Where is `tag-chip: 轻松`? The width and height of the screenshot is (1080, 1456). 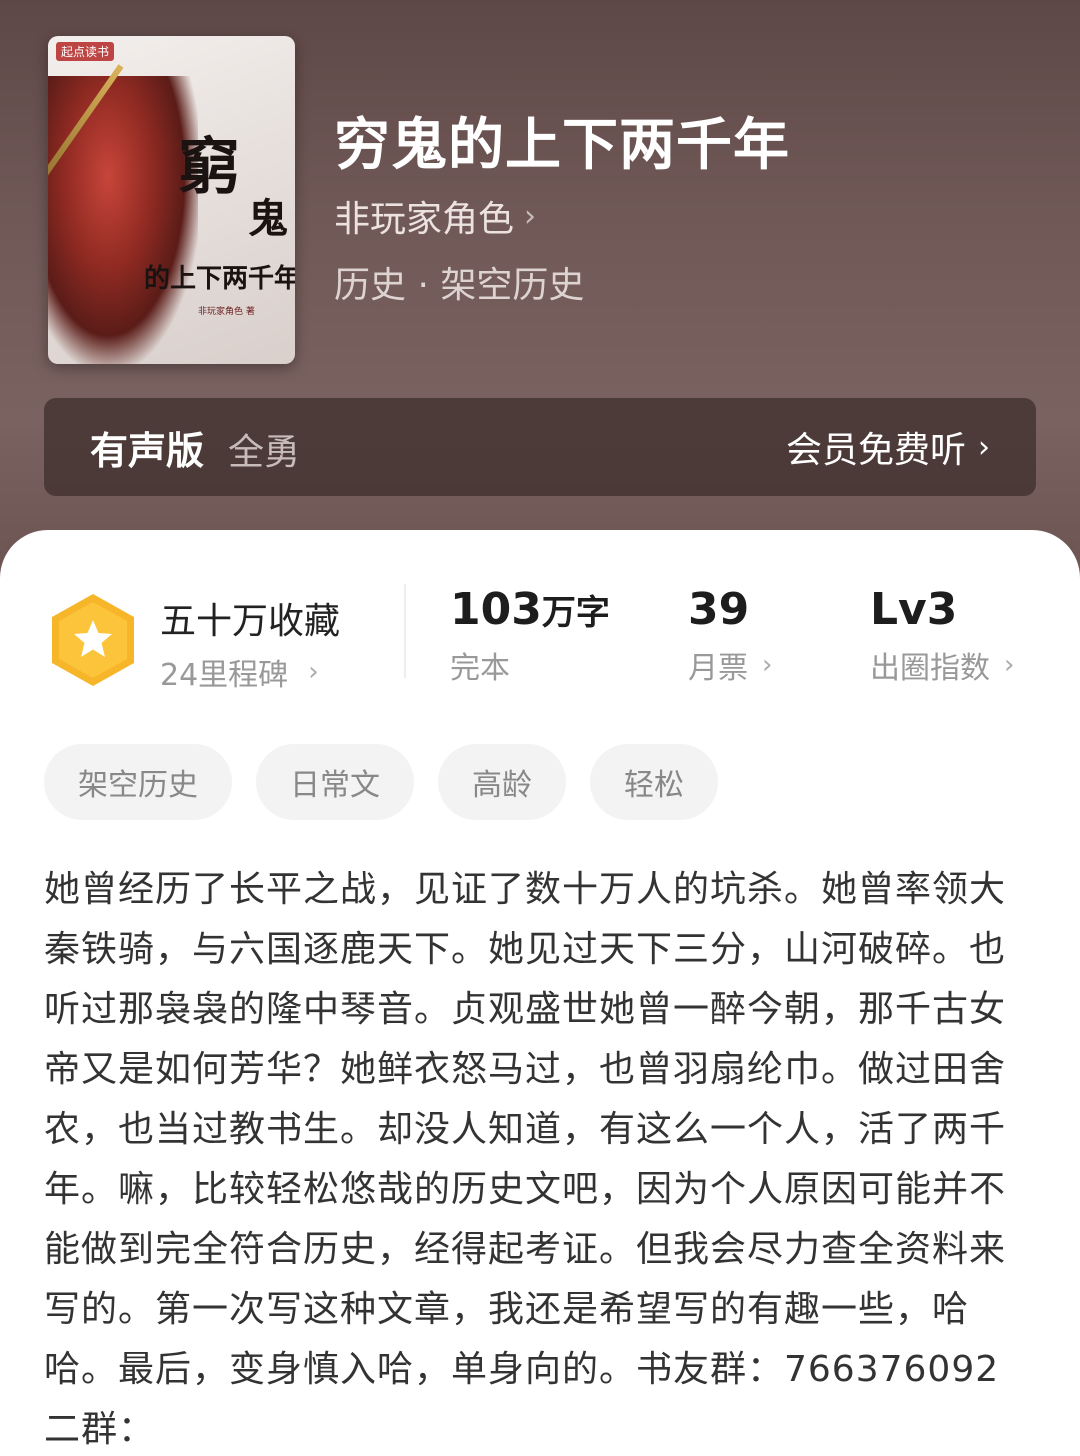 tag-chip: 轻松 is located at coordinates (654, 782).